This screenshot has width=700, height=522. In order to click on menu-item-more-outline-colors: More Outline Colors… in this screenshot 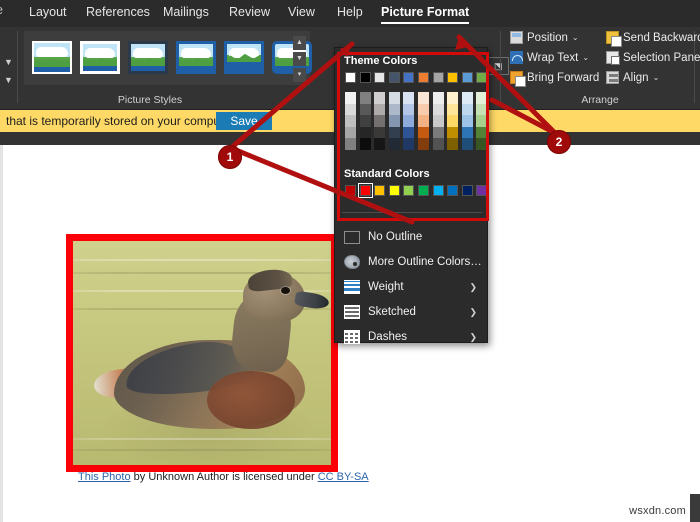, I will do `click(411, 262)`.